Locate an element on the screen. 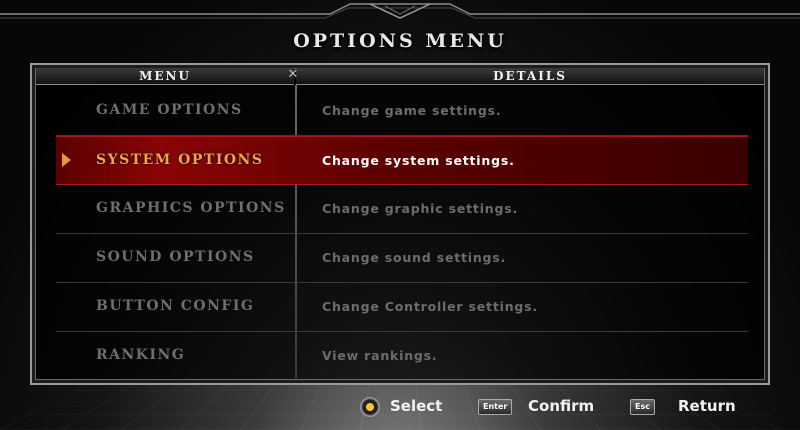 This screenshot has height=430, width=800. enter-key-icon: Enter is located at coordinates (495, 407).